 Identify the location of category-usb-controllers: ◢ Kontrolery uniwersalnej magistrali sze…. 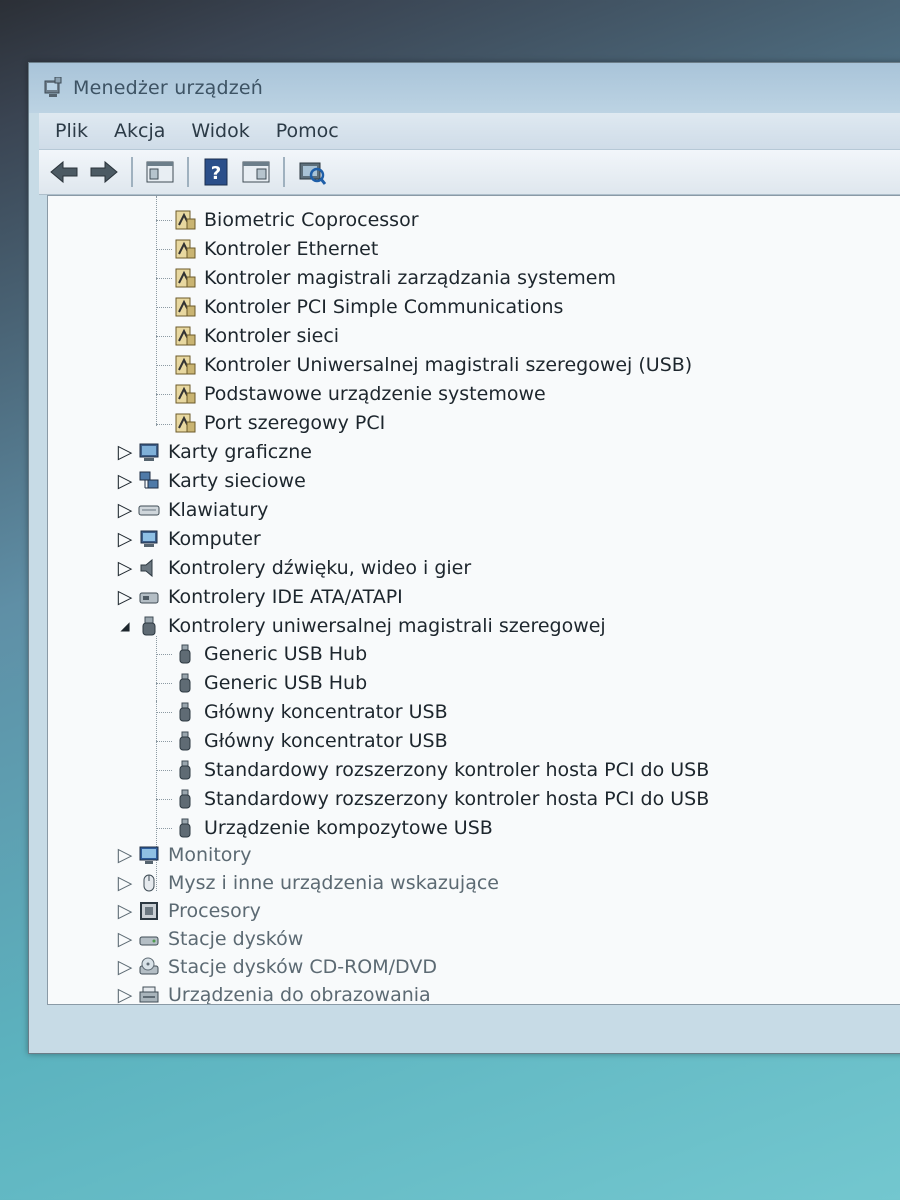
(362, 626).